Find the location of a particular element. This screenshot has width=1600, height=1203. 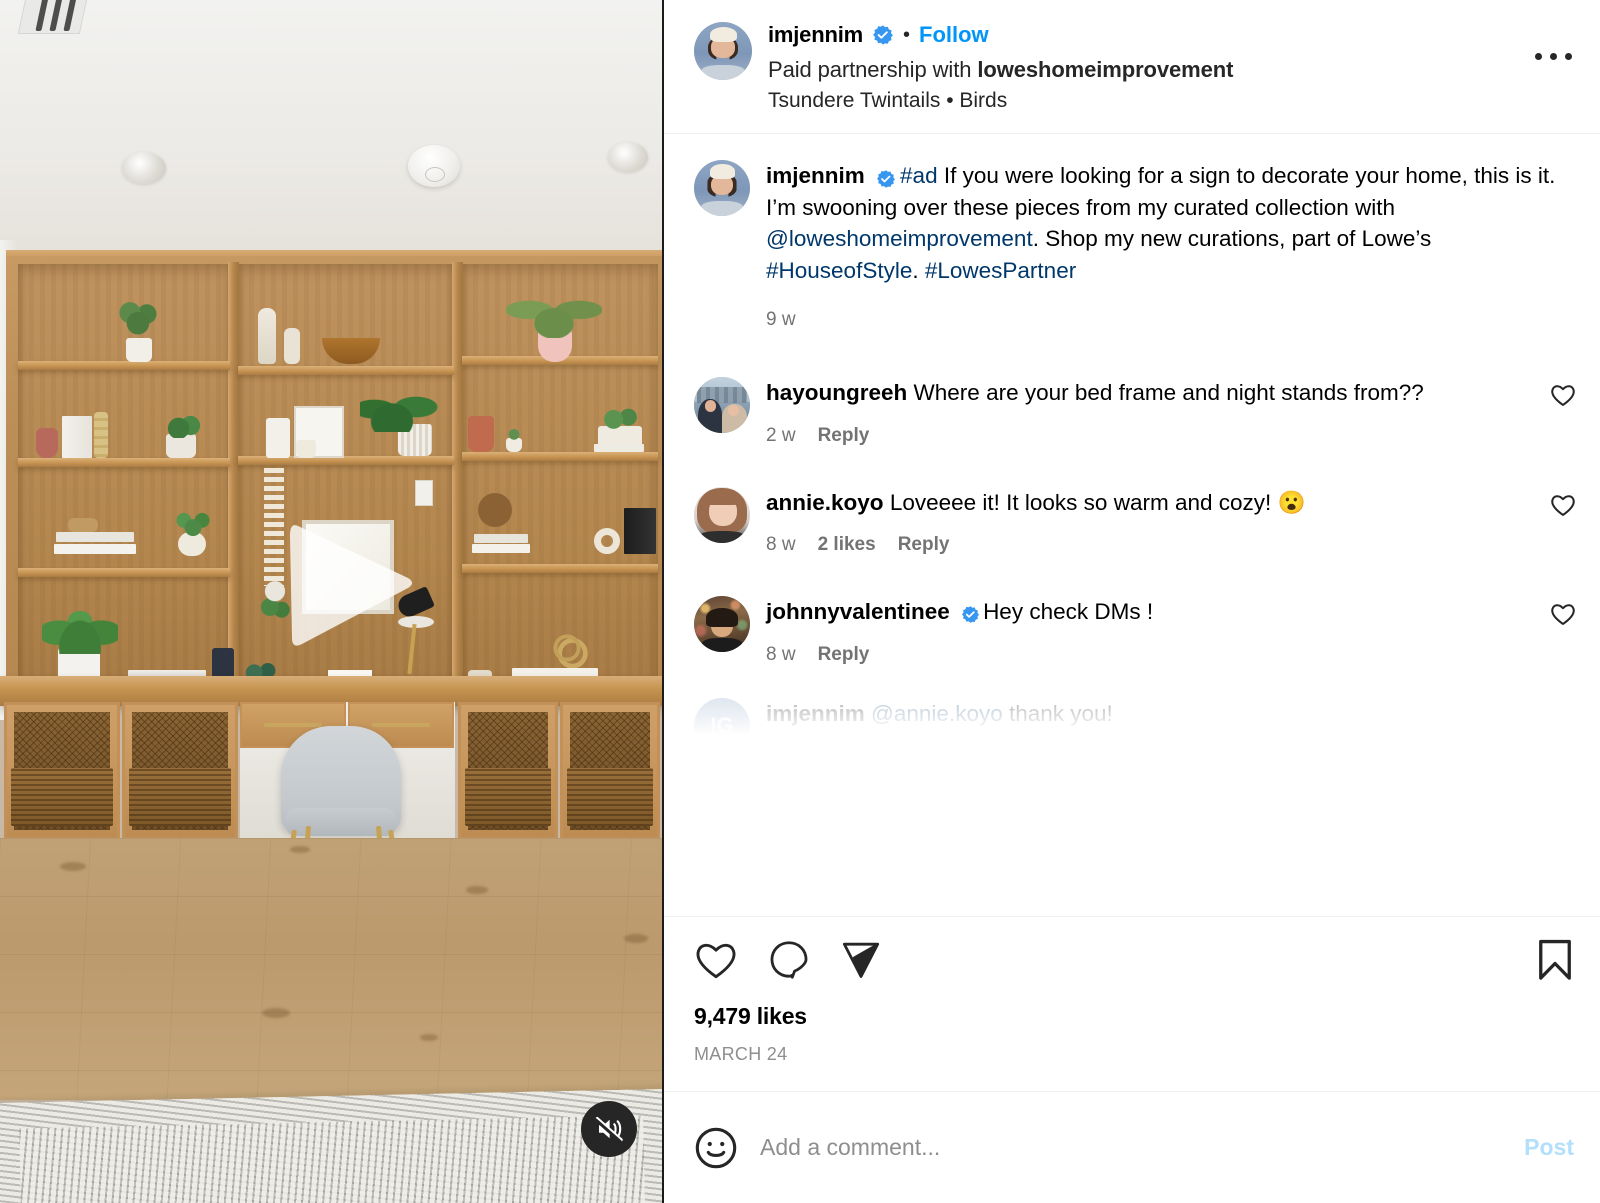

wood-floor is located at coordinates (331, 969).